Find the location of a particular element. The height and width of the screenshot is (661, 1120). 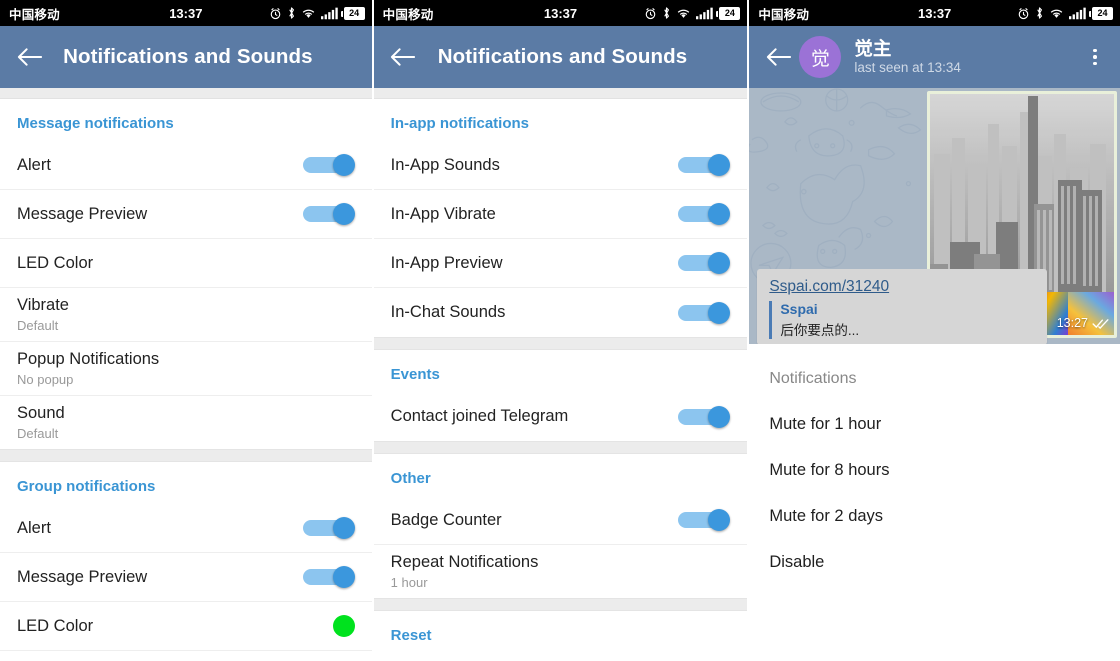

led-color-swatch-icon is located at coordinates (343, 626).